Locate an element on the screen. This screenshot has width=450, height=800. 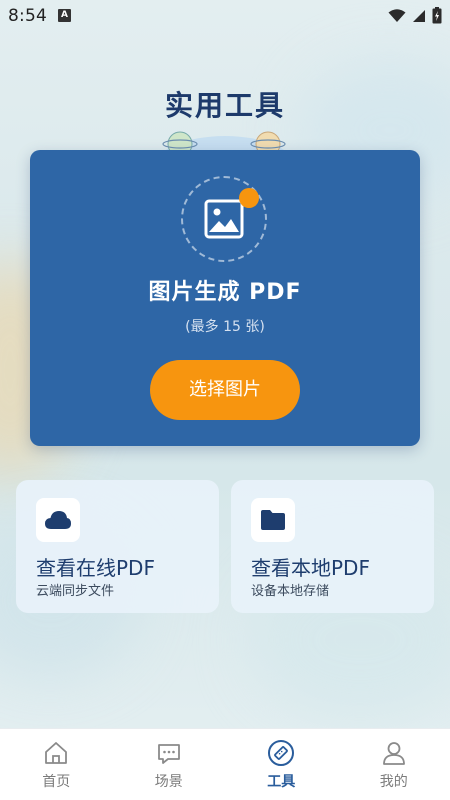
online-pdf-title: 查看在线PDF is located at coordinates (95, 568).